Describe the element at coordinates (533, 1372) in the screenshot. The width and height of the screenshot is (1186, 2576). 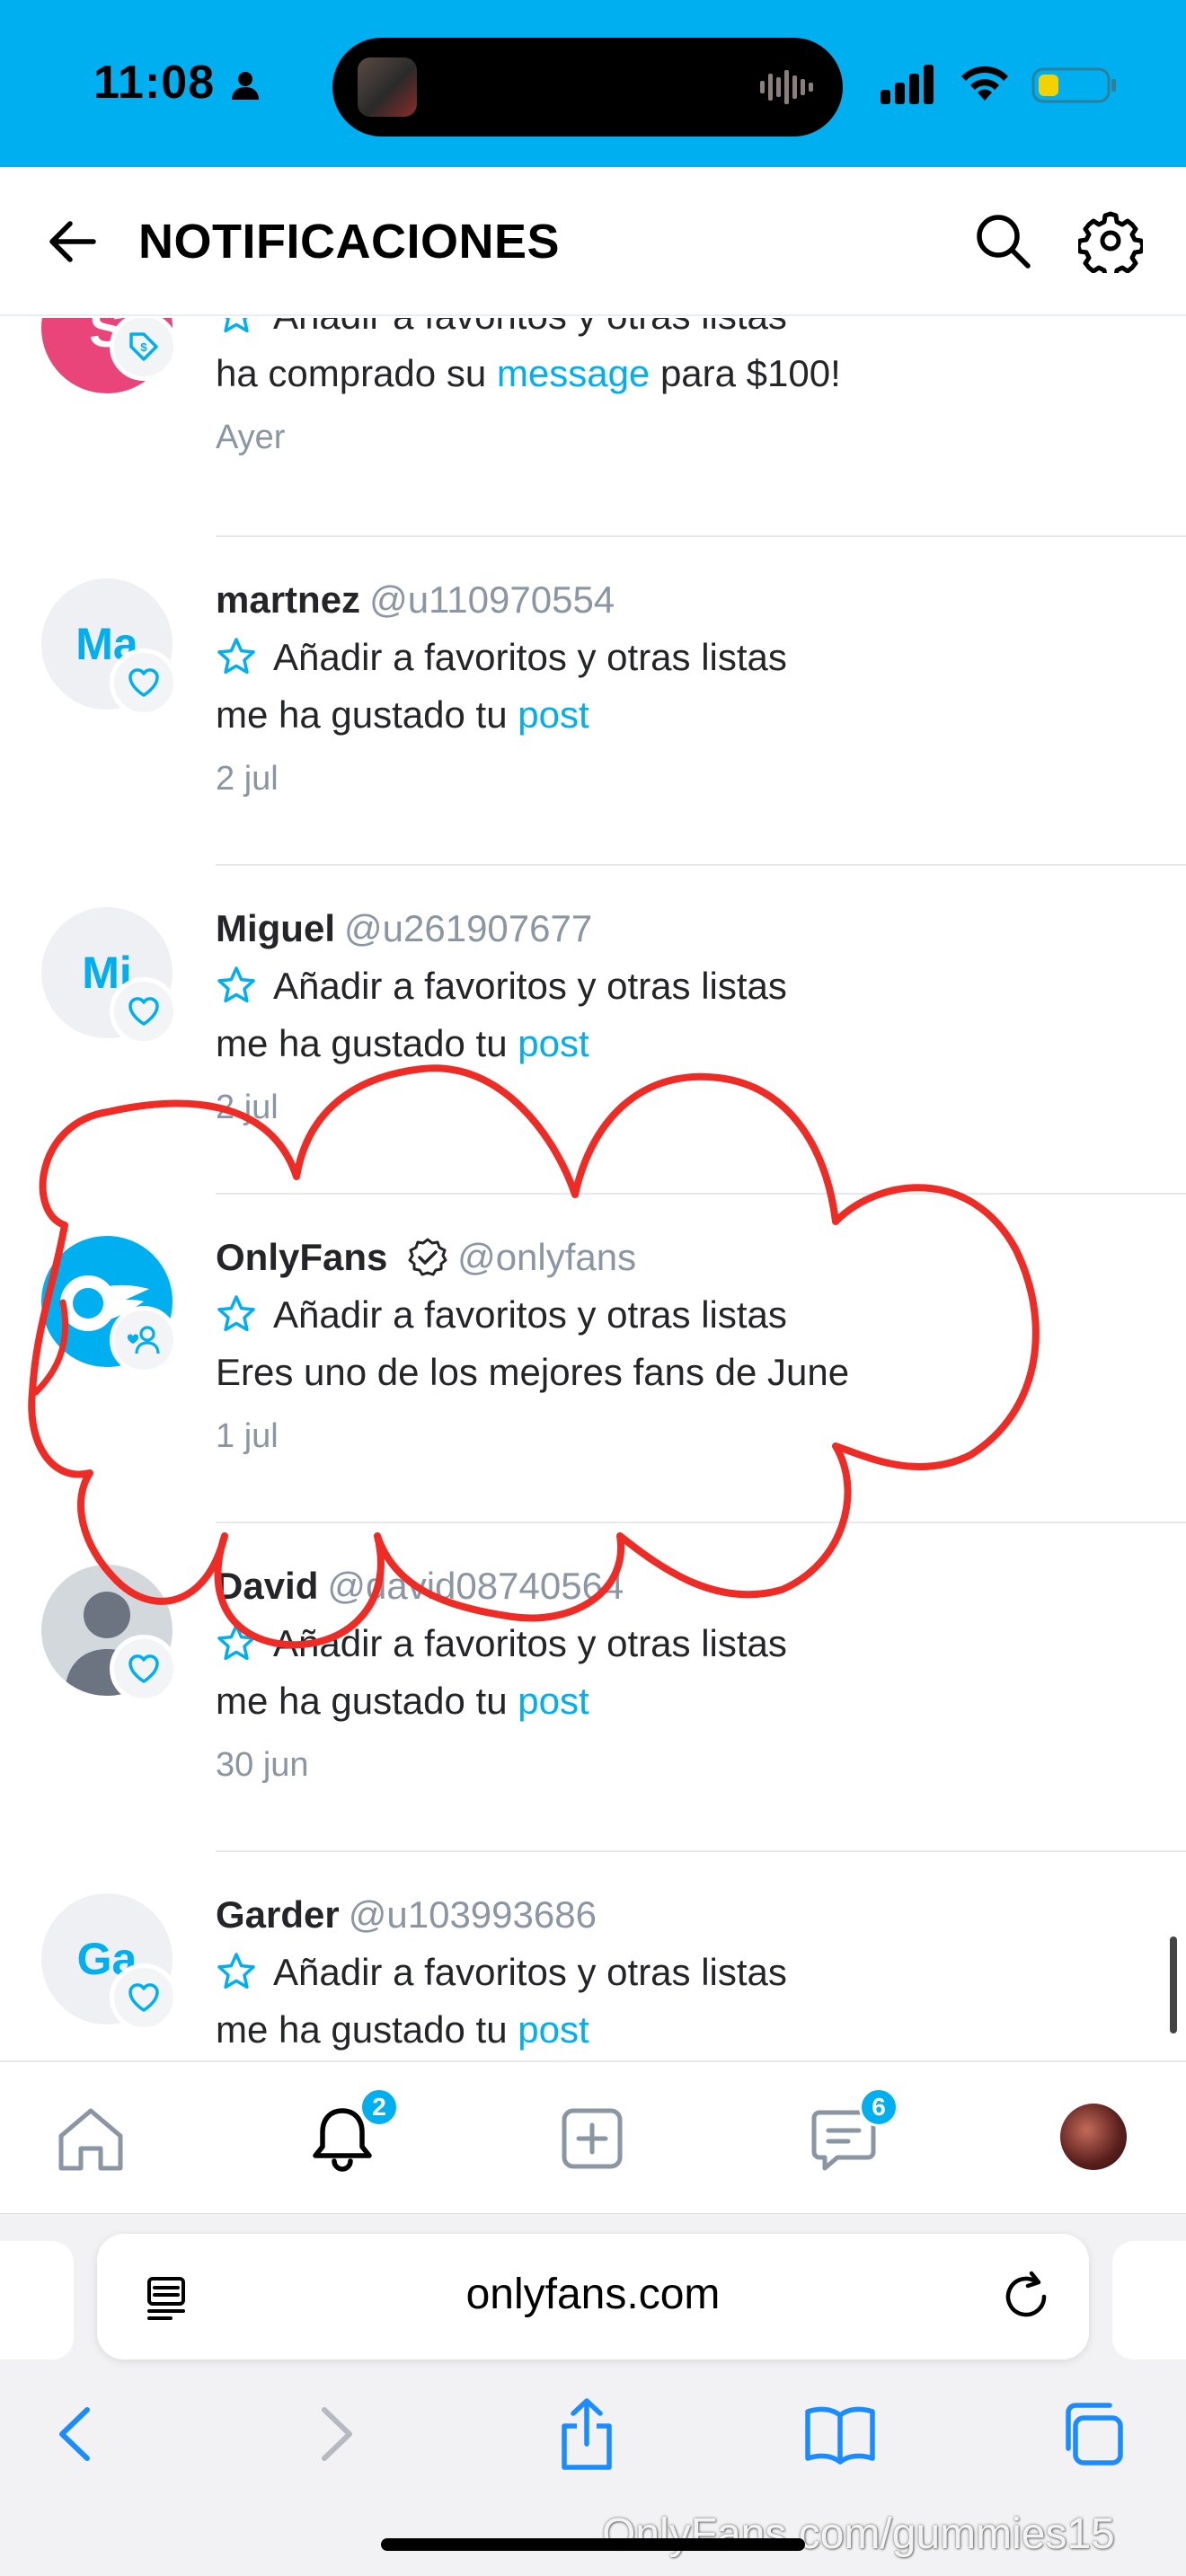
I see `notification-message: Eres uno de los mejores fans de June` at that location.